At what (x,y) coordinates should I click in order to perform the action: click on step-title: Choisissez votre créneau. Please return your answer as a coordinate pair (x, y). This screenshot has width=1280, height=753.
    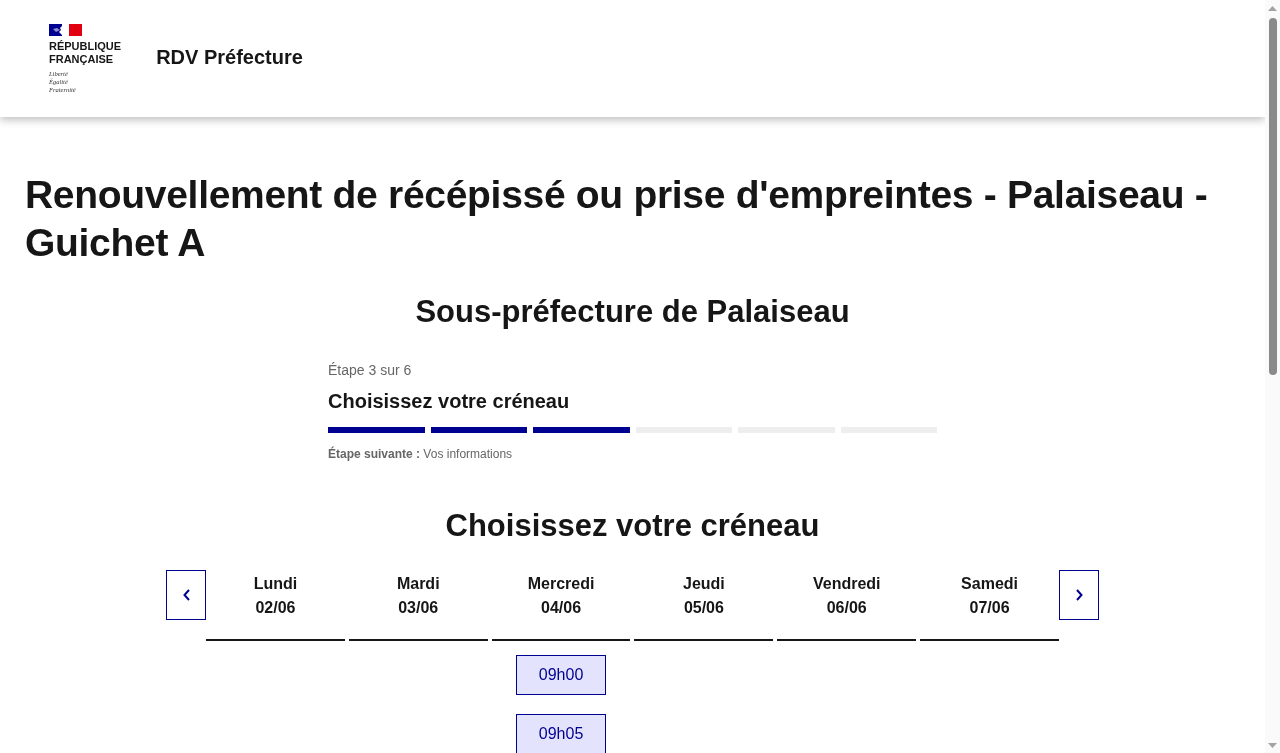
    Looking at the image, I should click on (449, 401).